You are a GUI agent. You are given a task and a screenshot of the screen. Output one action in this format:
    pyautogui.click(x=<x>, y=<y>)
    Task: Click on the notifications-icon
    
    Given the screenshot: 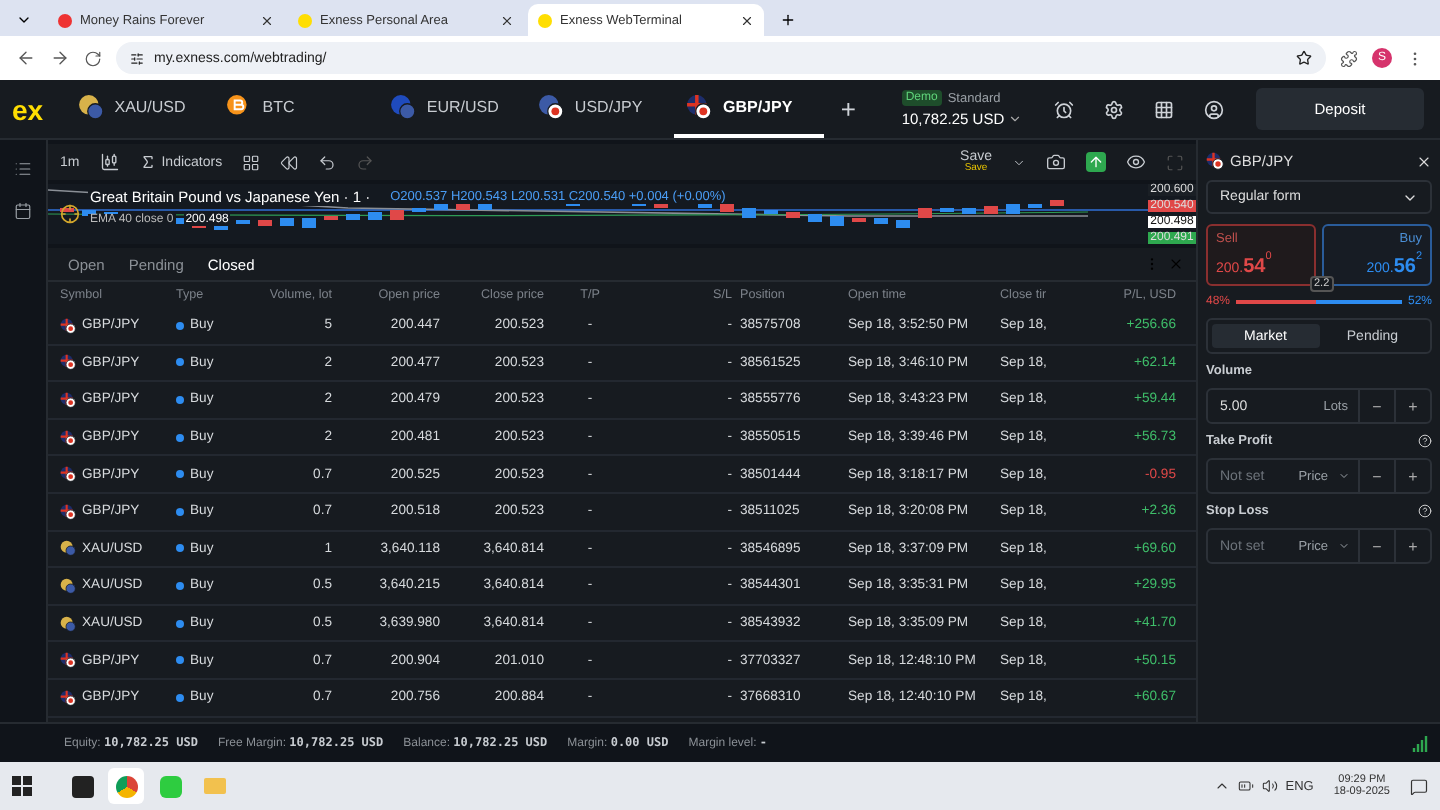 What is the action you would take?
    pyautogui.click(x=1419, y=786)
    